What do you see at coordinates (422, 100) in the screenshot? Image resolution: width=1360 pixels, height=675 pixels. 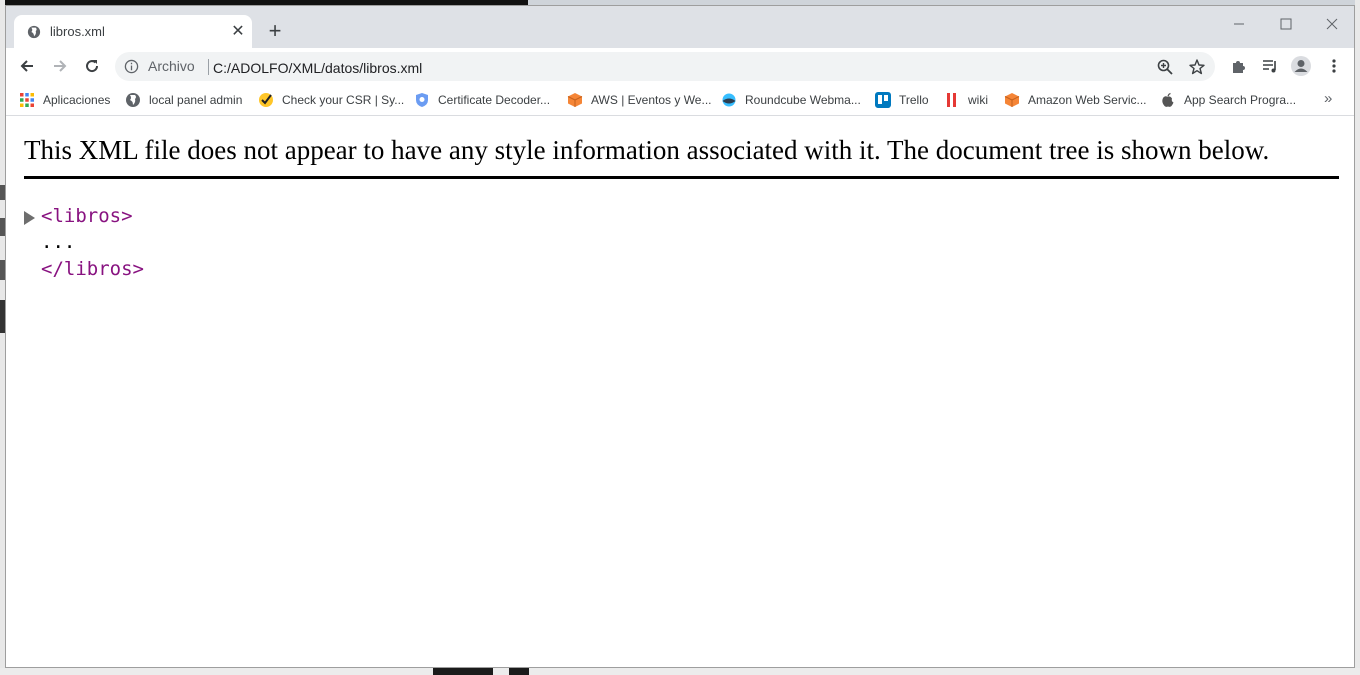 I see `shield-icon` at bounding box center [422, 100].